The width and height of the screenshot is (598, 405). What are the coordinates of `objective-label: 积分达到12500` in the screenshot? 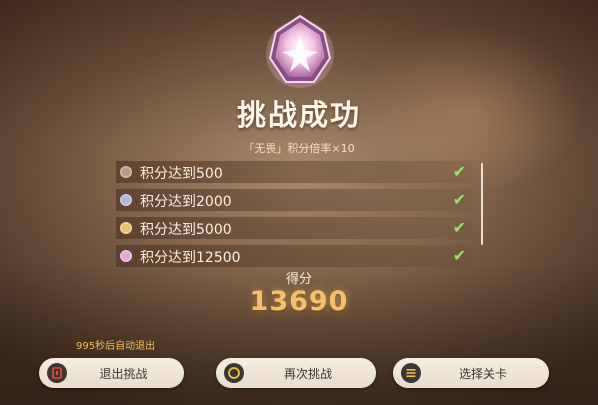 It's located at (190, 258).